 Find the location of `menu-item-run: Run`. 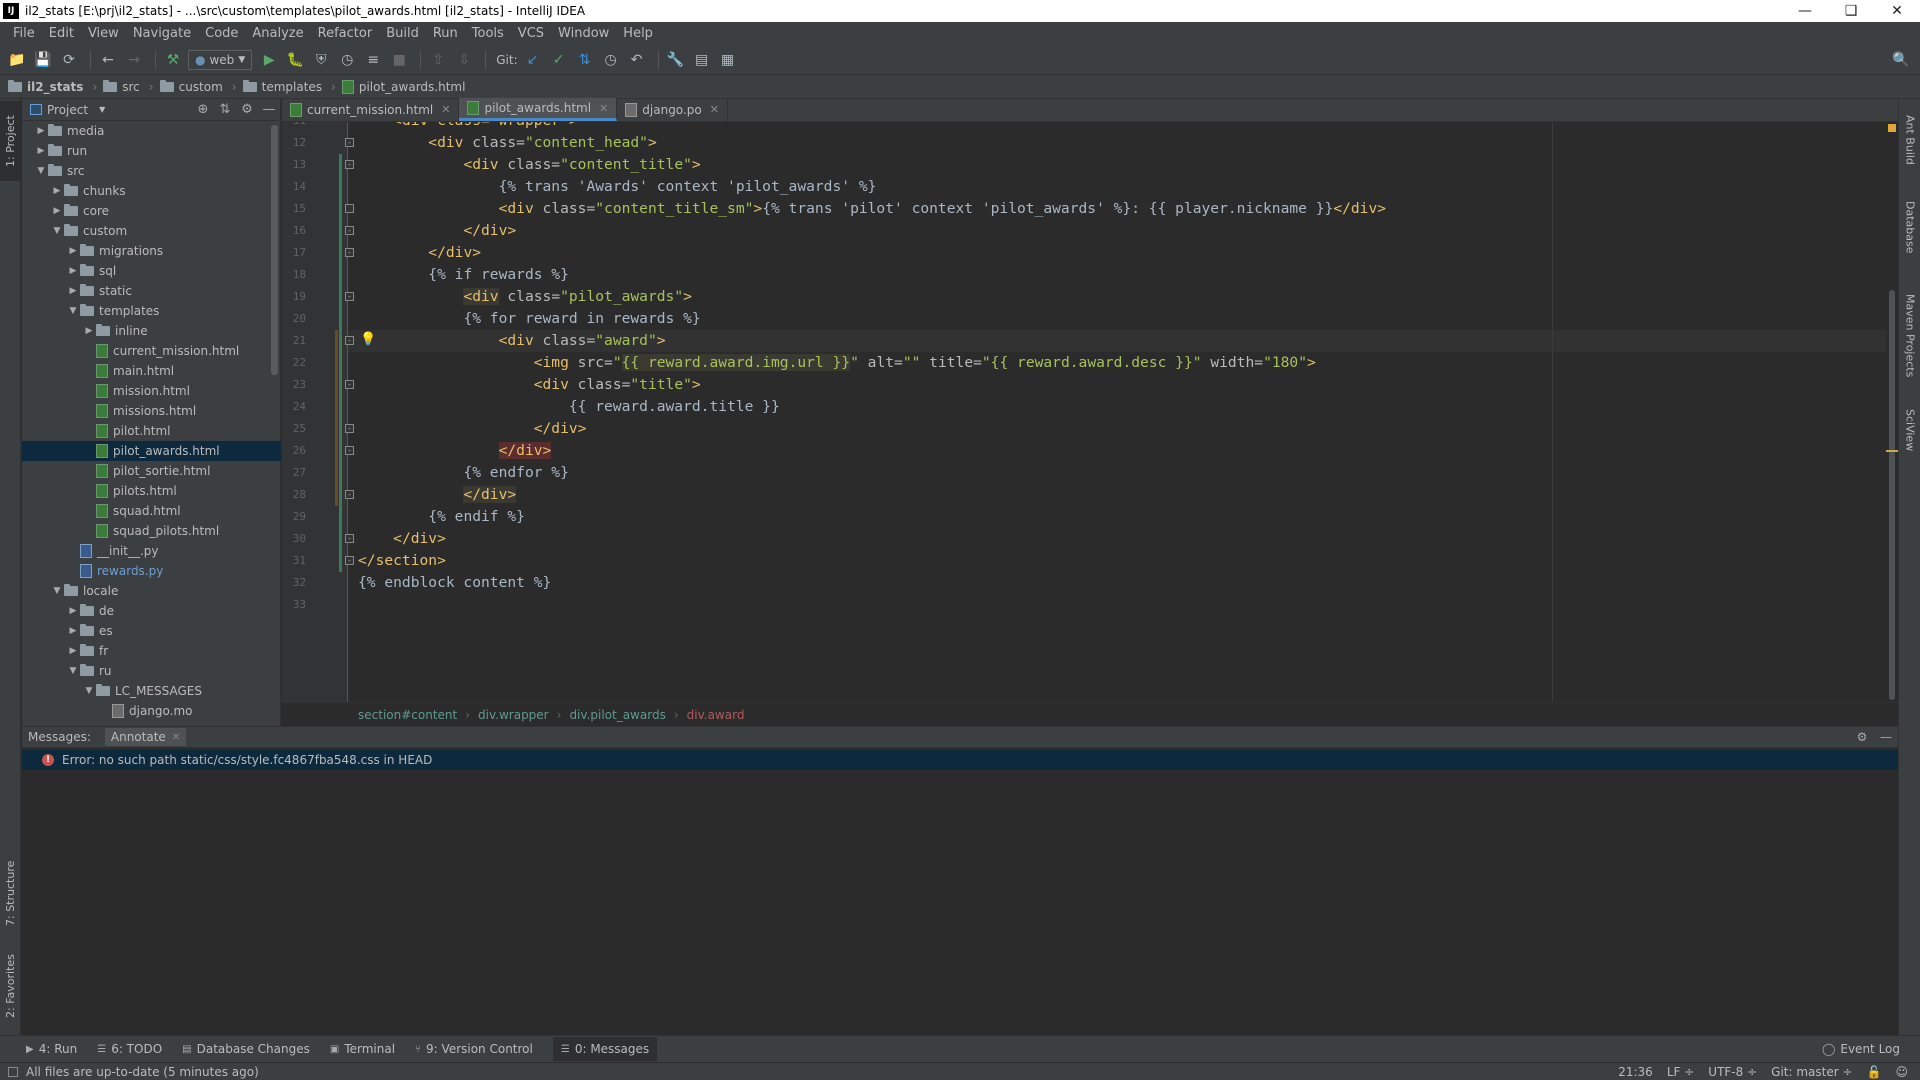

menu-item-run: Run is located at coordinates (445, 33).